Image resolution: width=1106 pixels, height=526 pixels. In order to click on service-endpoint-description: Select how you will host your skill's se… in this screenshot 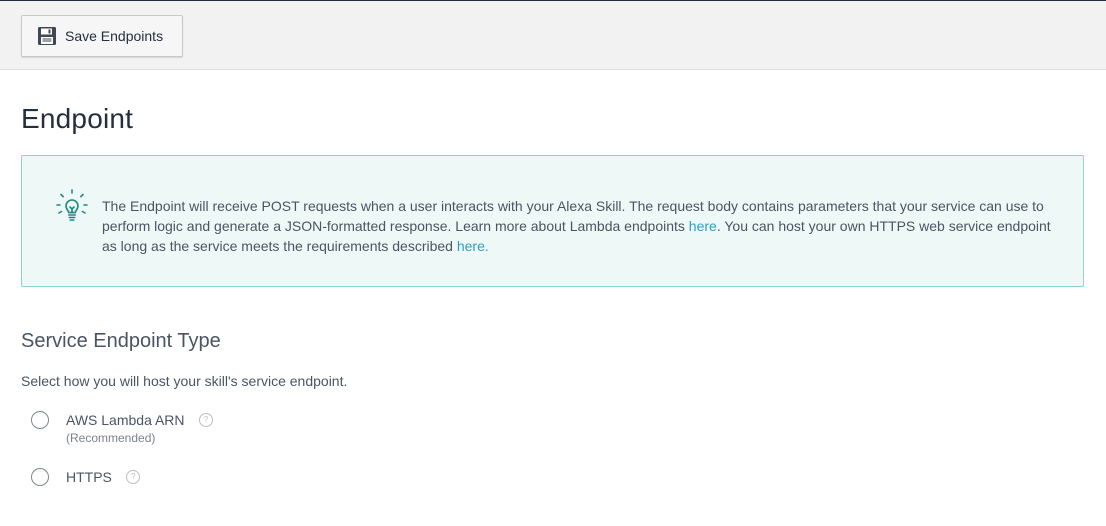, I will do `click(184, 381)`.